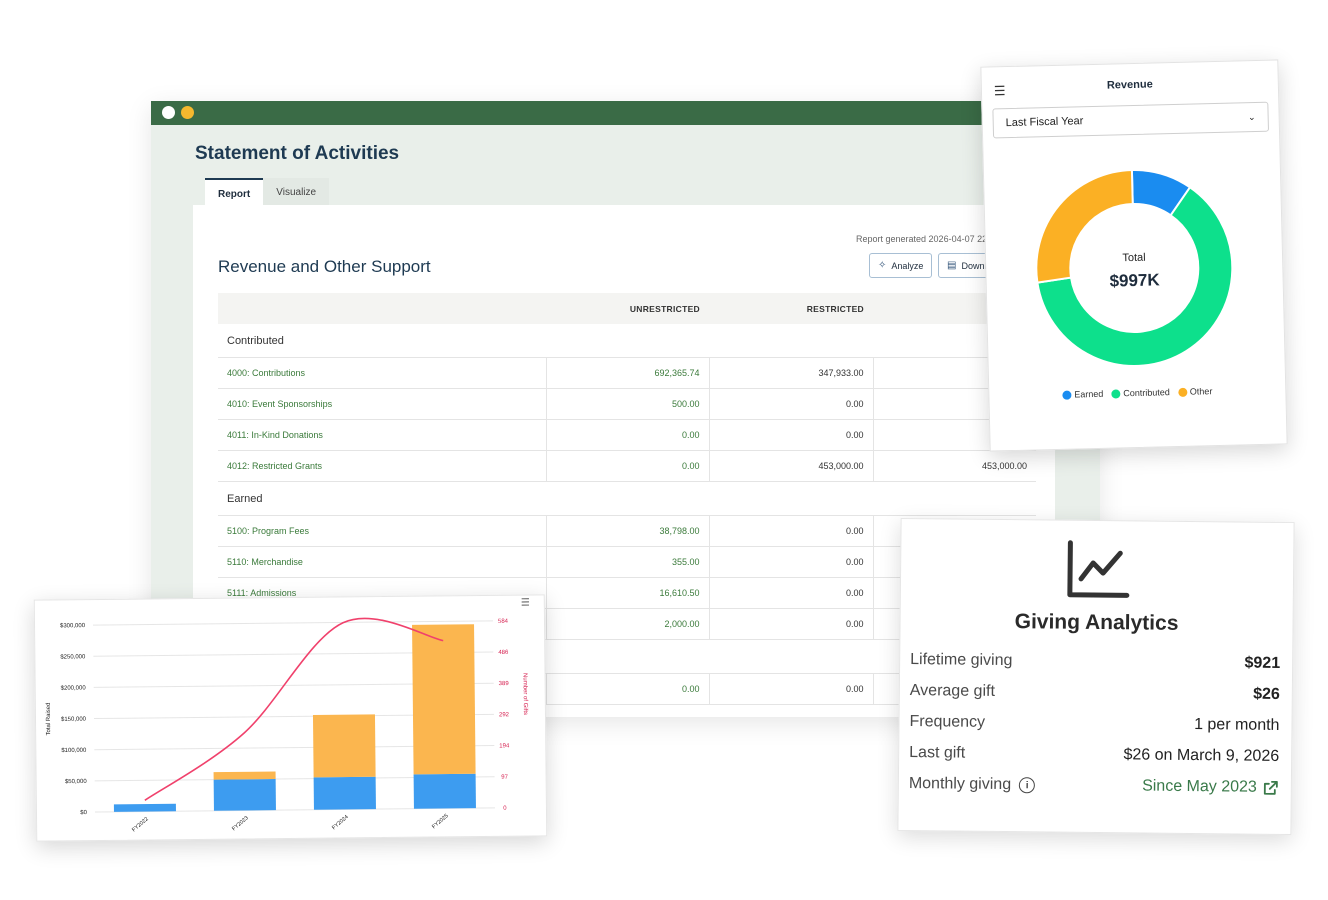  Describe the element at coordinates (1098, 569) in the screenshot. I see `line-chart-icon` at that location.